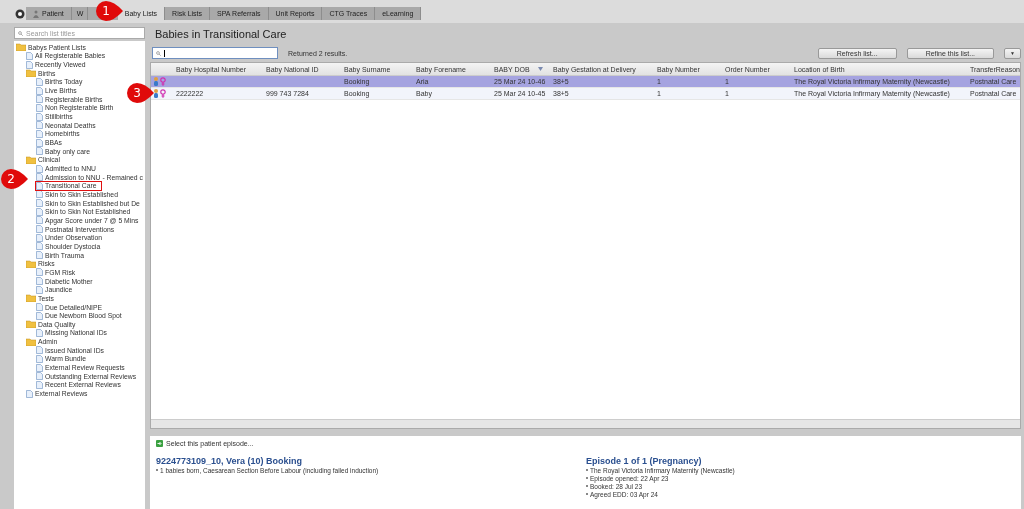 The height and width of the screenshot is (509, 1024). What do you see at coordinates (159, 443) in the screenshot?
I see `arrow-icon` at bounding box center [159, 443].